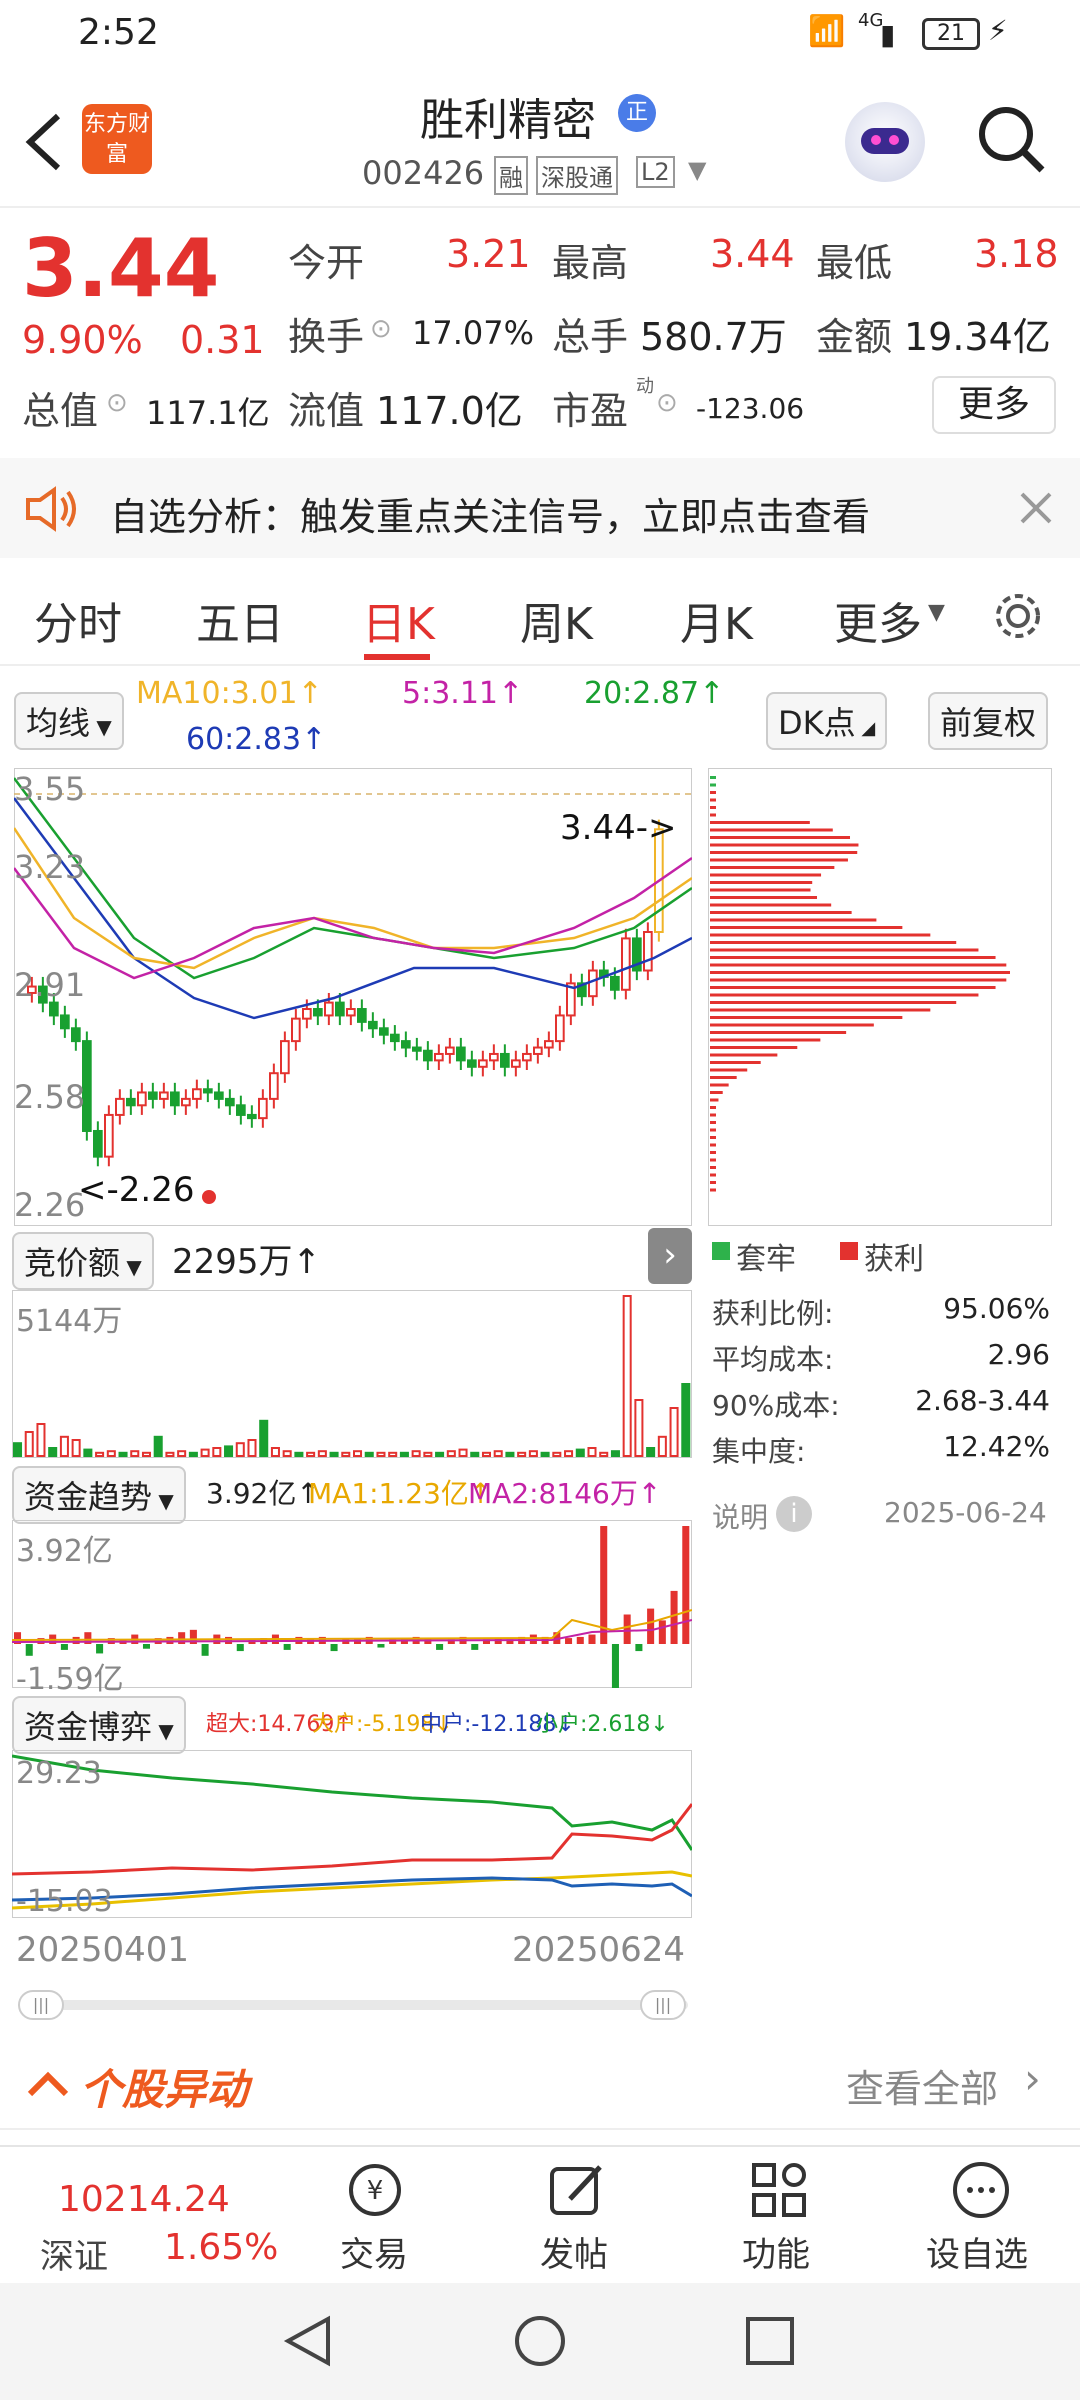 This screenshot has height=2400, width=1080. I want to click on high-label: 最高, so click(590, 263).